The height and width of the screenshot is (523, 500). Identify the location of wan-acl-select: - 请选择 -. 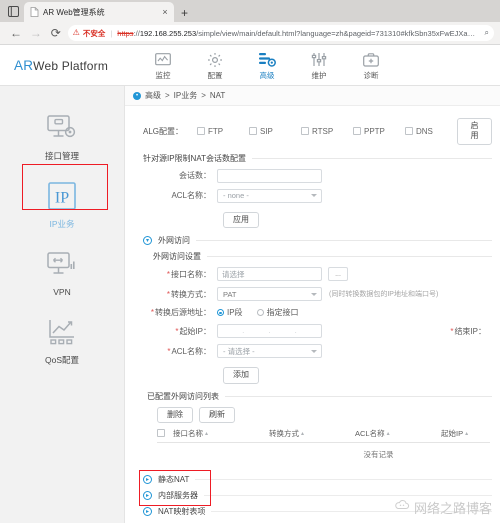
(269, 351).